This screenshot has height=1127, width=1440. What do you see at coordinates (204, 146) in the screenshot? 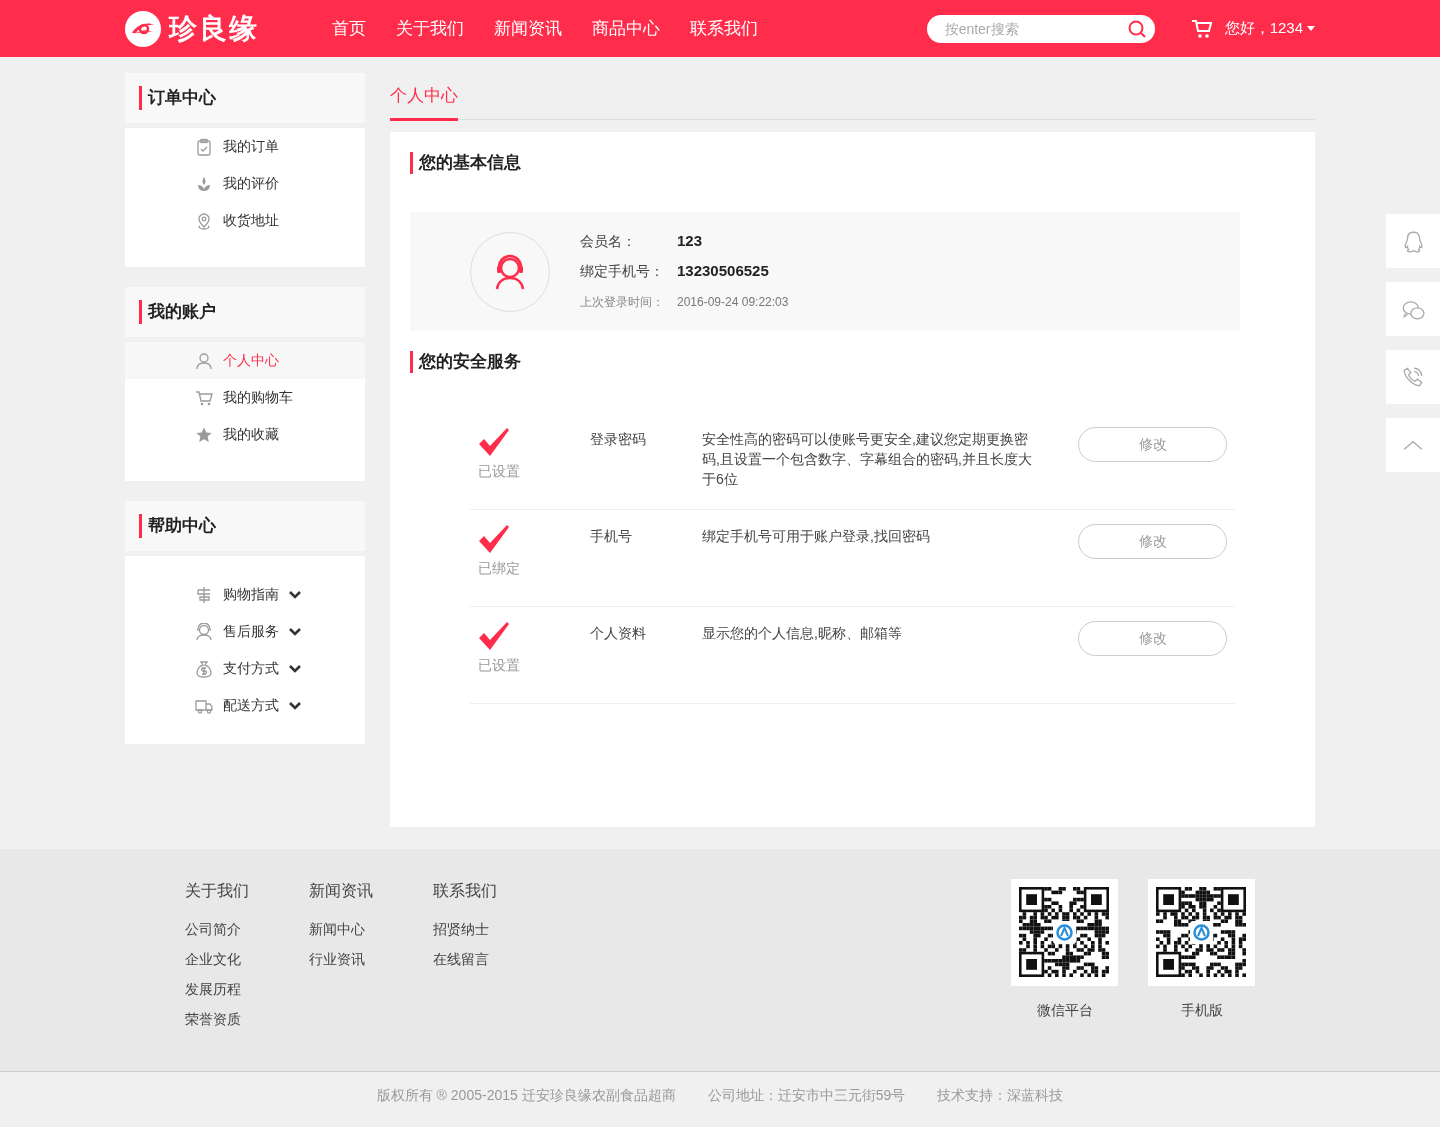
I see `clipboard-icon` at bounding box center [204, 146].